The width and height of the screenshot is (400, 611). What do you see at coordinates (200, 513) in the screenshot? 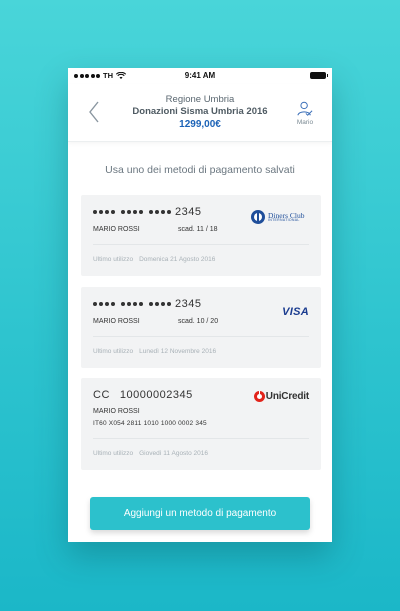
I see `add-payment-method-button: Aggiungi un metodo di pagamento` at bounding box center [200, 513].